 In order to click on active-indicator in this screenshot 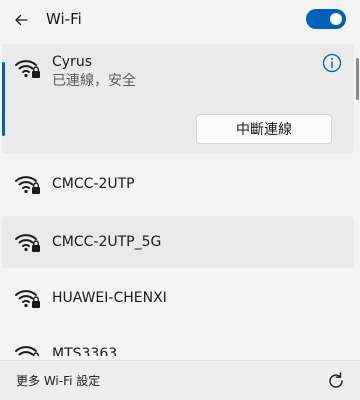, I will do `click(3, 99)`.